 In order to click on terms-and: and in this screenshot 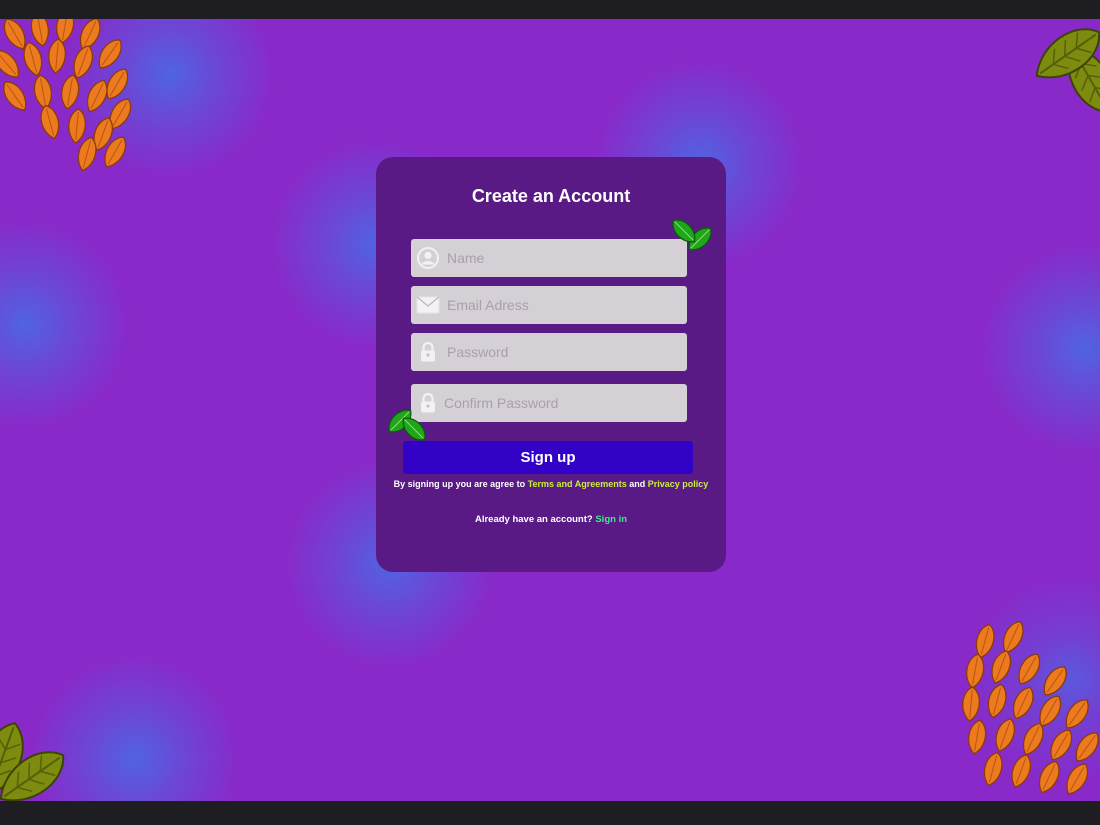, I will do `click(637, 484)`.